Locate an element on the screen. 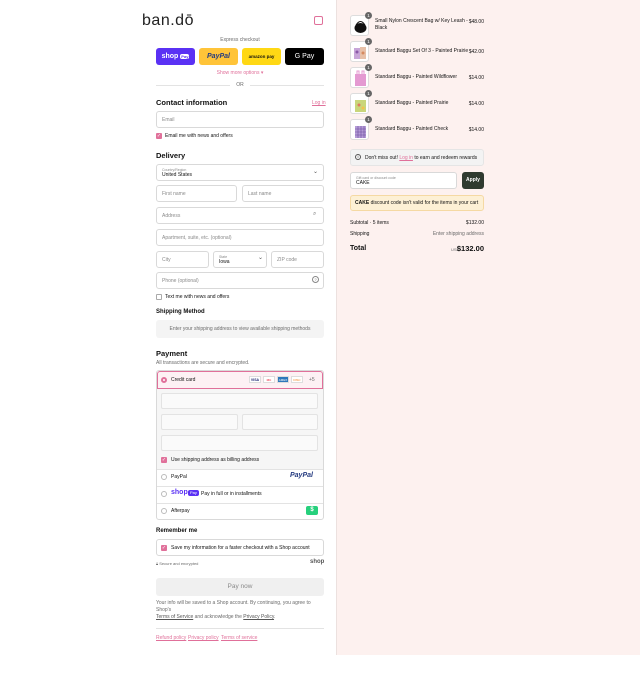 The image size is (640, 681). zip-placeholder: ZIP code is located at coordinates (287, 259).